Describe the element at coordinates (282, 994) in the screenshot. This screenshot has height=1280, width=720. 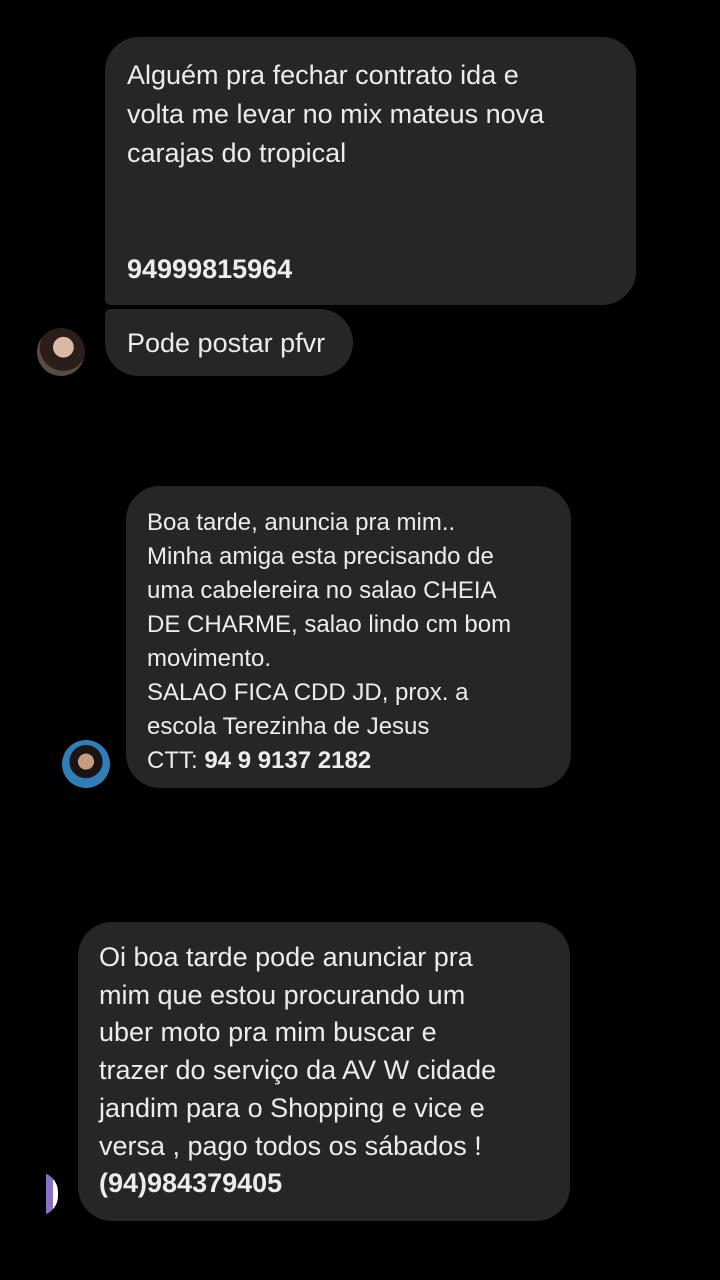
I see `message-text-line: mim que estou procurando um` at that location.